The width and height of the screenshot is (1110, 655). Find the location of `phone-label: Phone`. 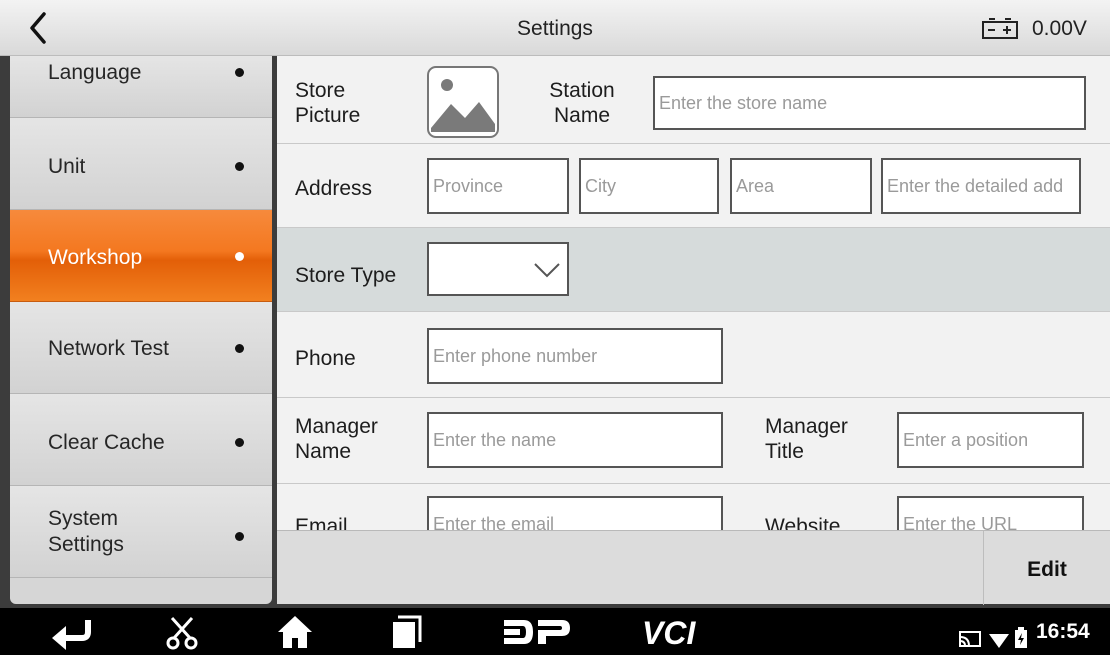

phone-label: Phone is located at coordinates (325, 358).